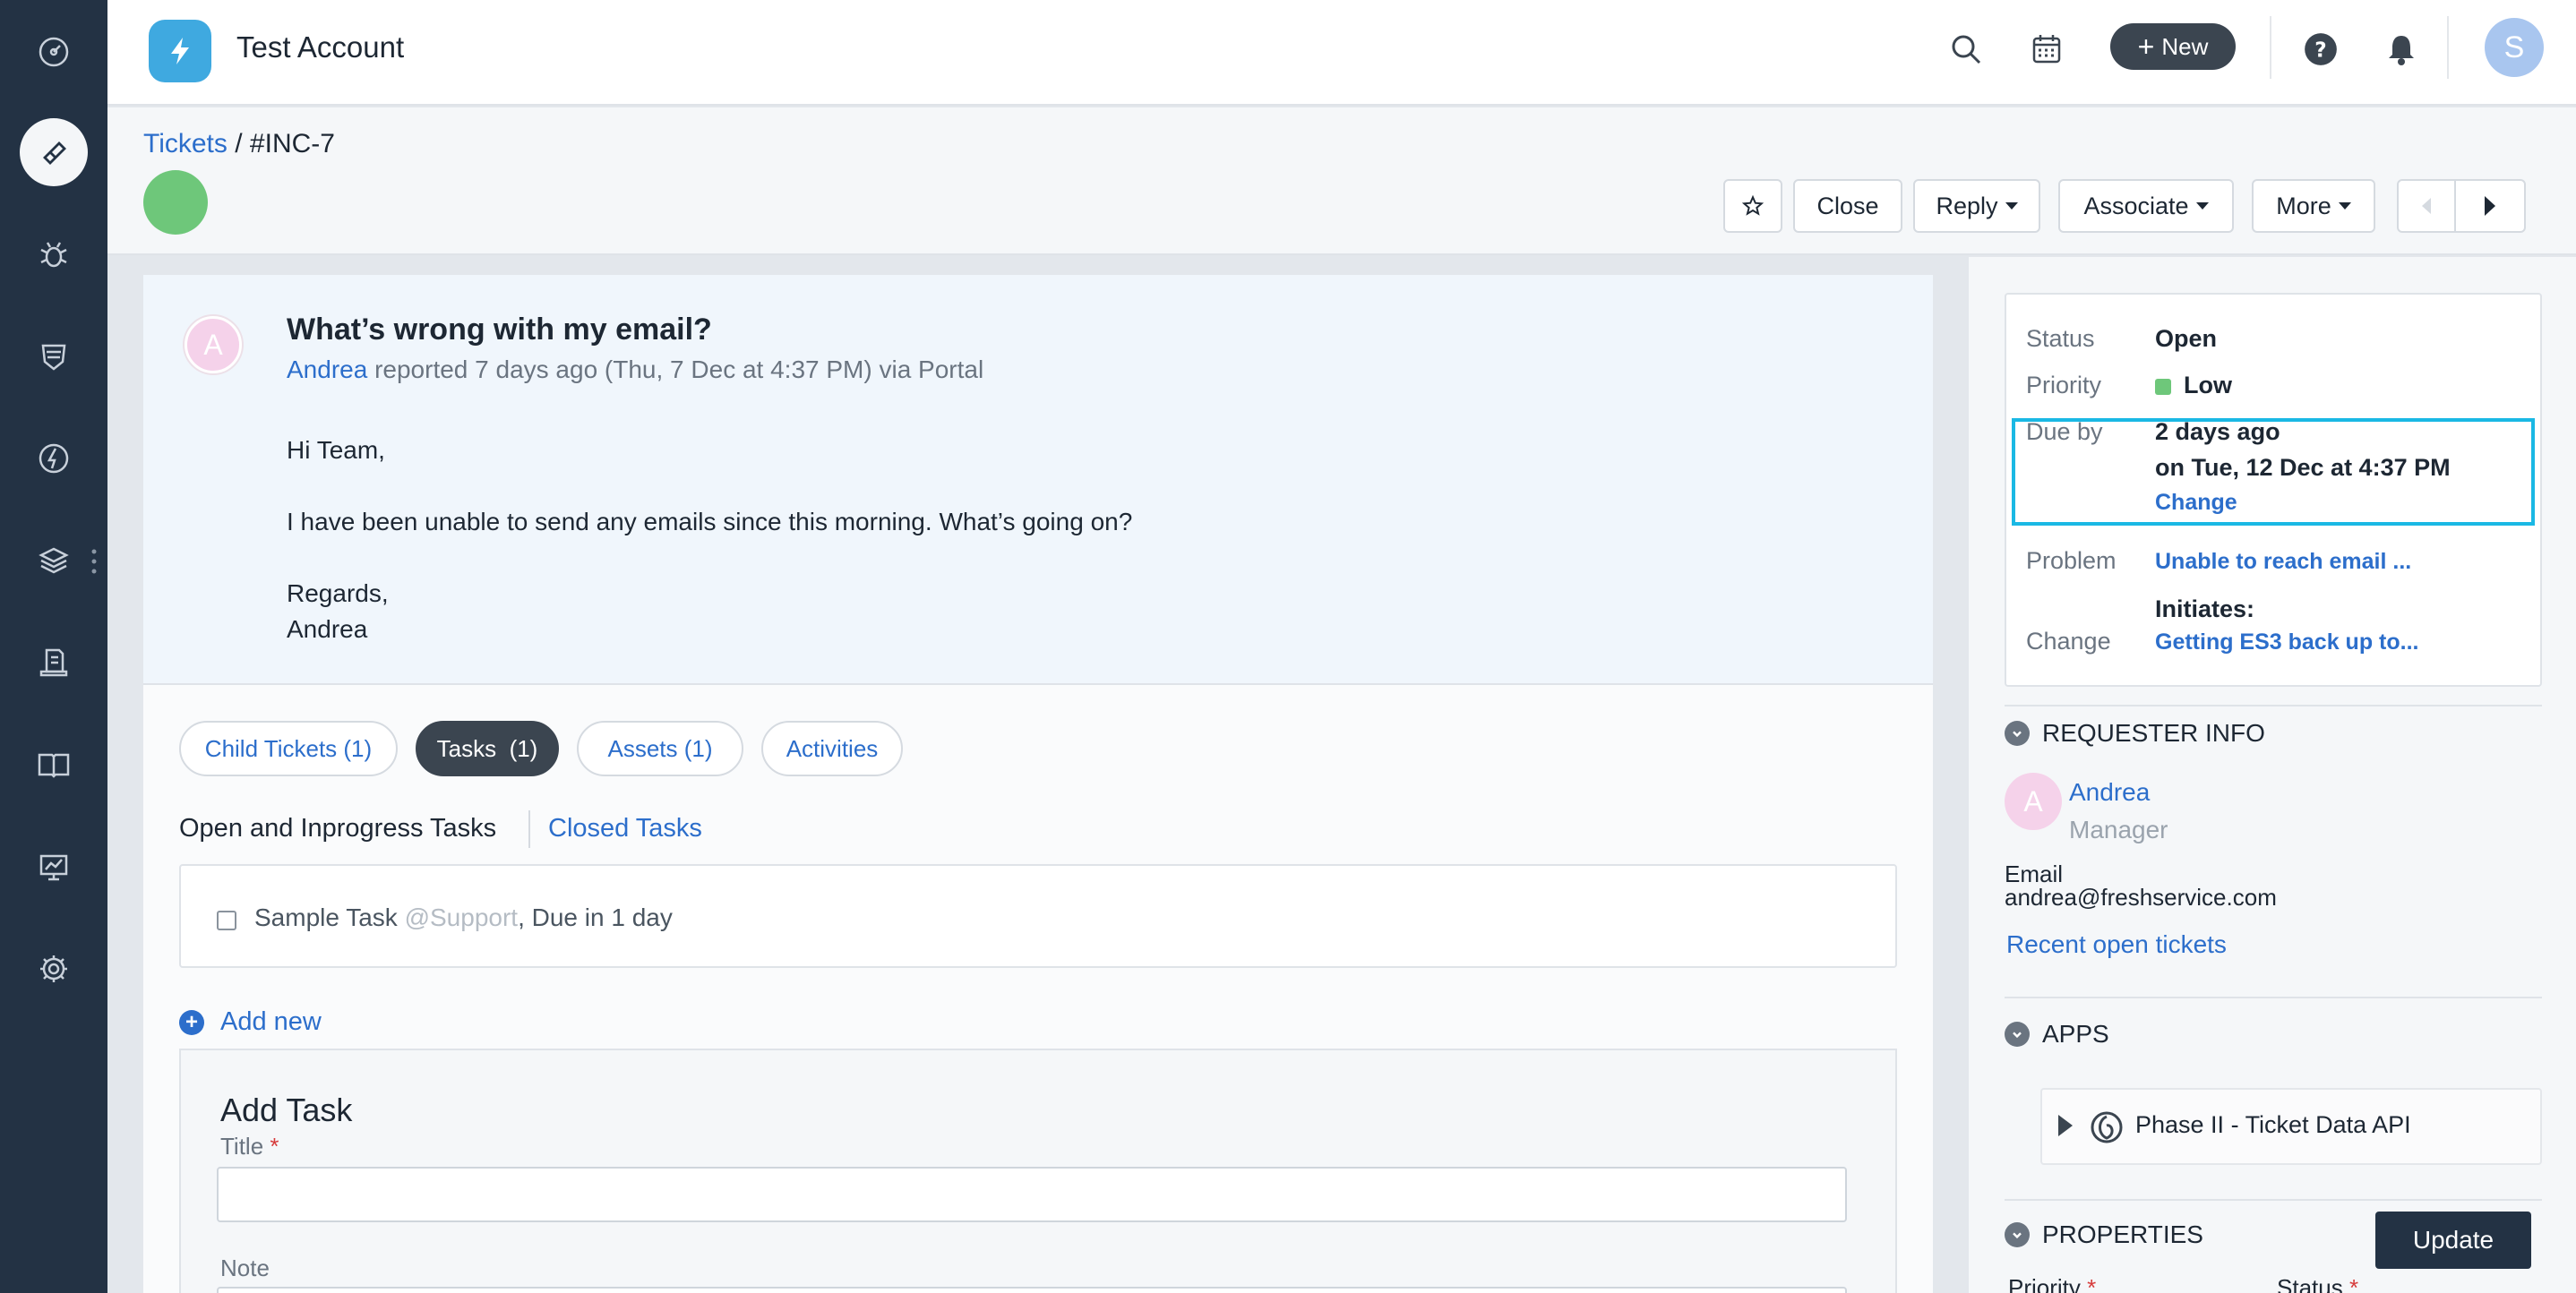 The image size is (2576, 1293). I want to click on caret-left-icon, so click(2426, 206).